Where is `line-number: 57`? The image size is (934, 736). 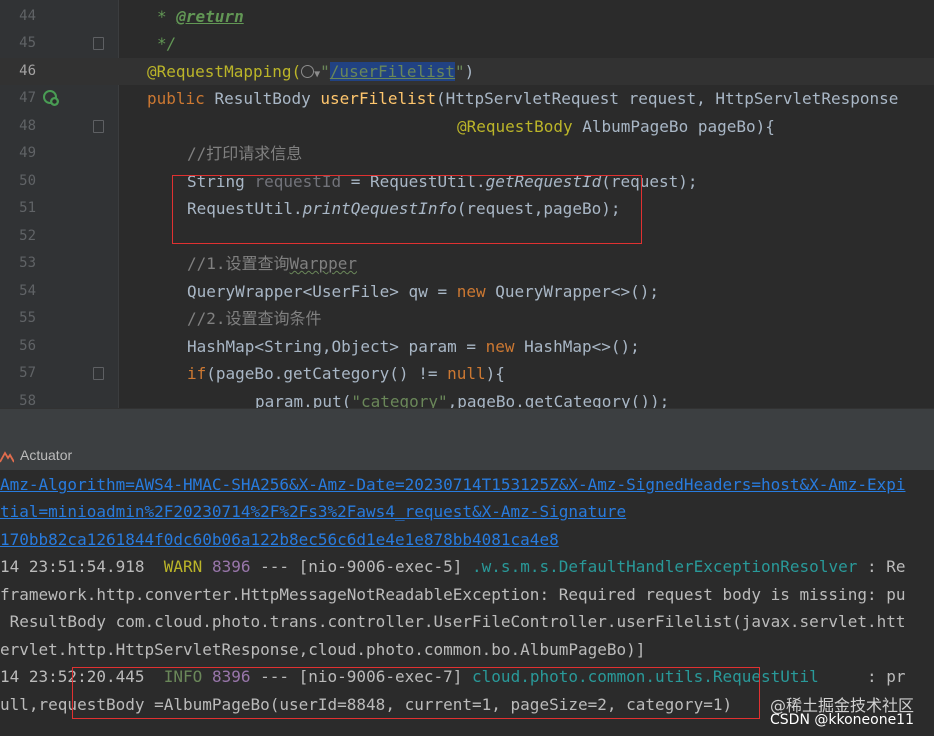 line-number: 57 is located at coordinates (27, 373).